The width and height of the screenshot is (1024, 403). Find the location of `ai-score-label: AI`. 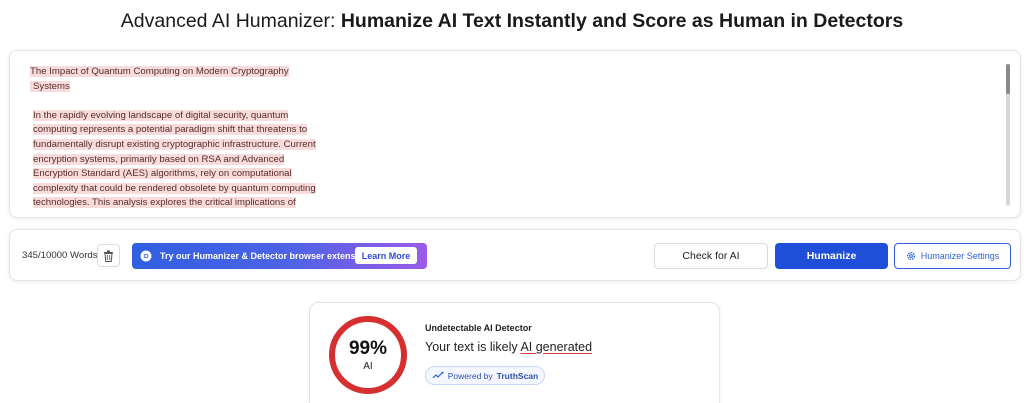

ai-score-label: AI is located at coordinates (368, 366).